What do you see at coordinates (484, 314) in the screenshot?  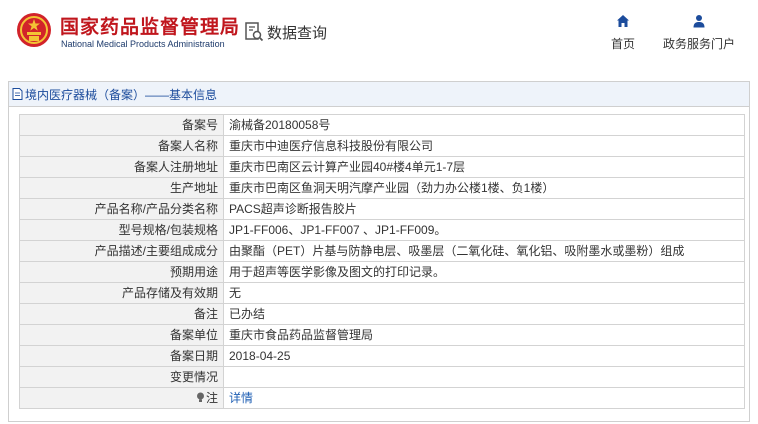 I see `row-value: 已办结` at bounding box center [484, 314].